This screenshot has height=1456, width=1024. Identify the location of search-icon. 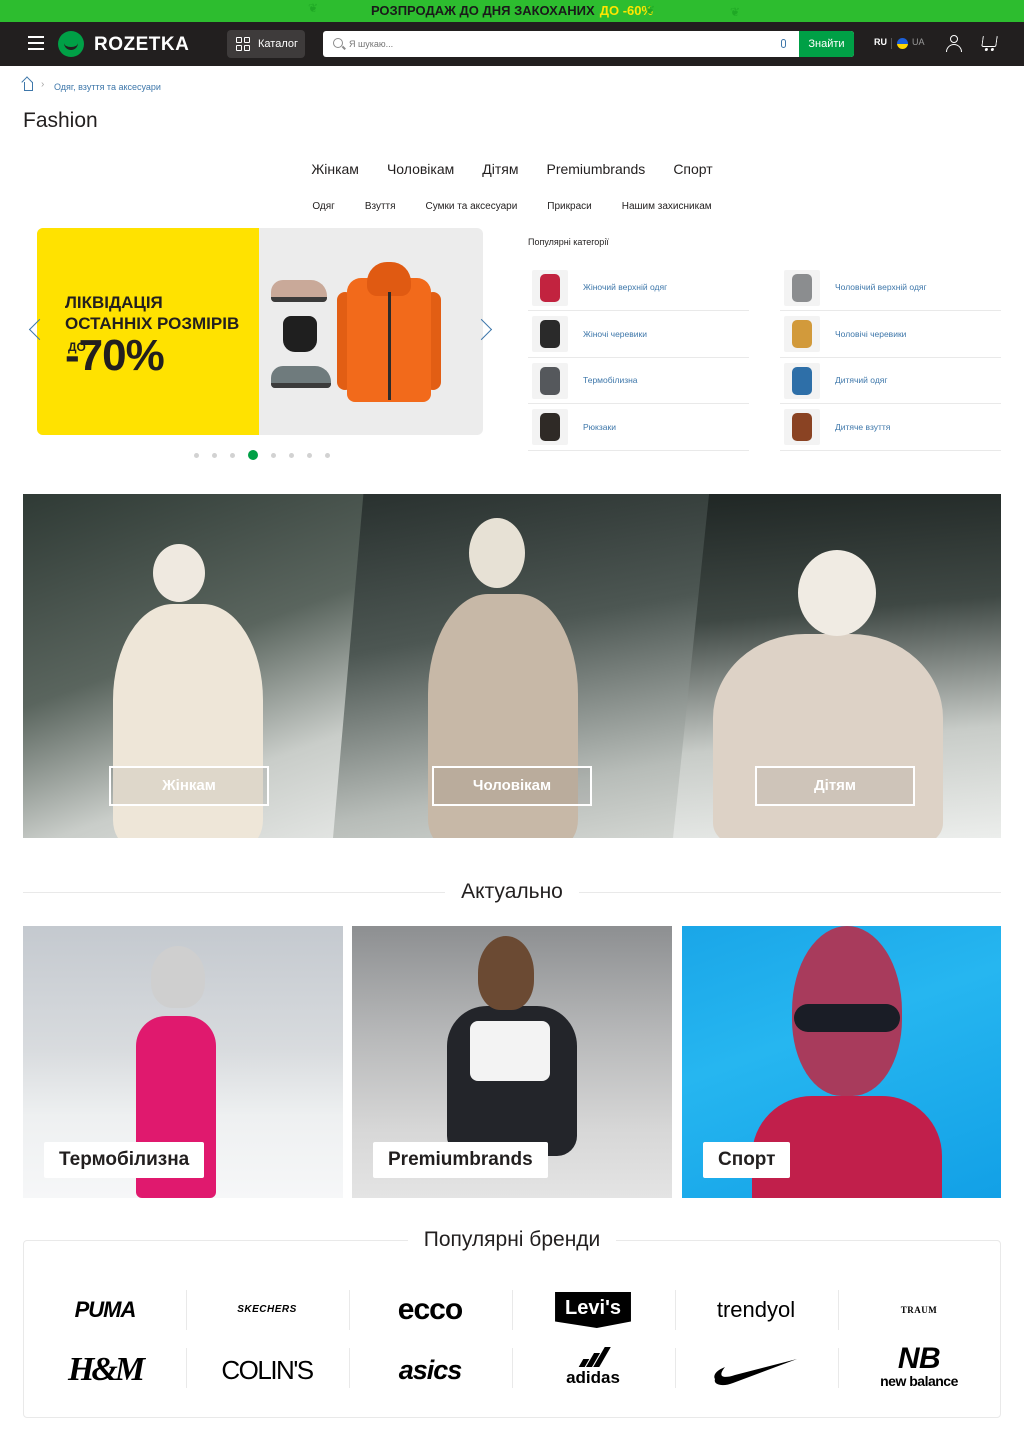
(338, 43).